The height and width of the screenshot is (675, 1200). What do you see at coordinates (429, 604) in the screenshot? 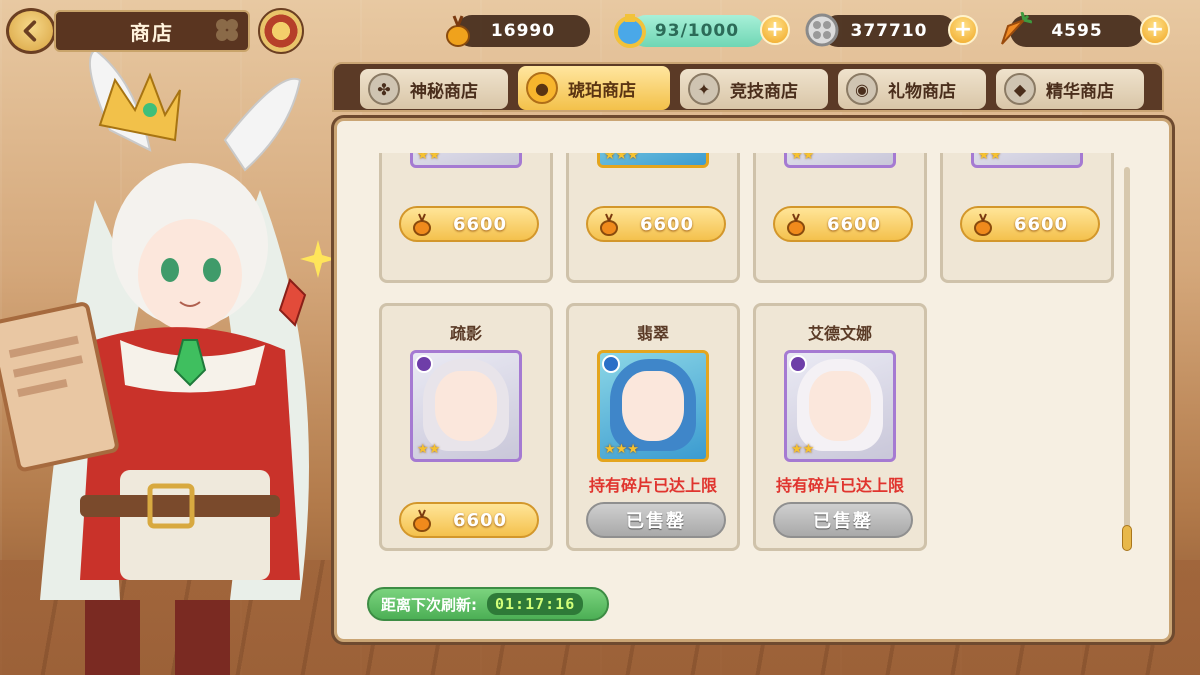
I see `refresh-label: 距离下次刷新:` at bounding box center [429, 604].